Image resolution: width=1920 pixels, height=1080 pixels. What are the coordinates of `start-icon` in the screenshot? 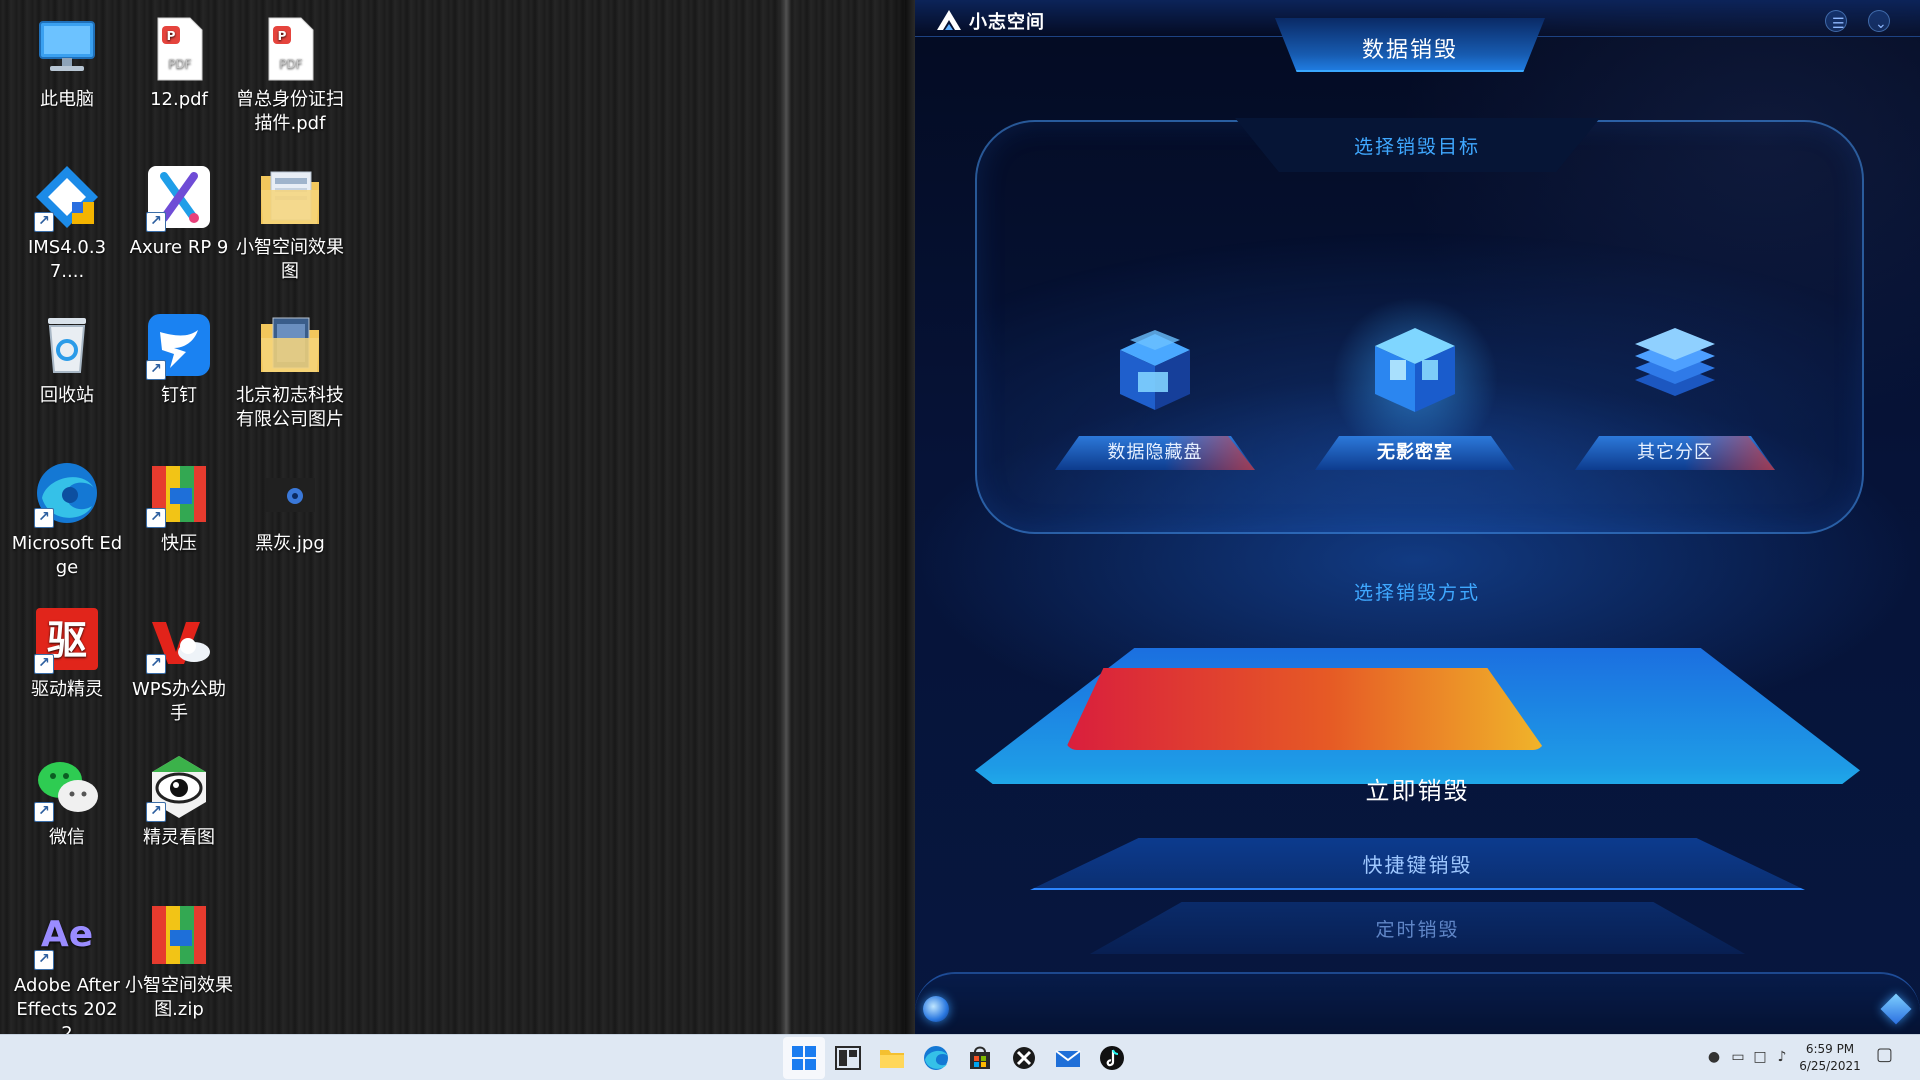 It's located at (804, 1058).